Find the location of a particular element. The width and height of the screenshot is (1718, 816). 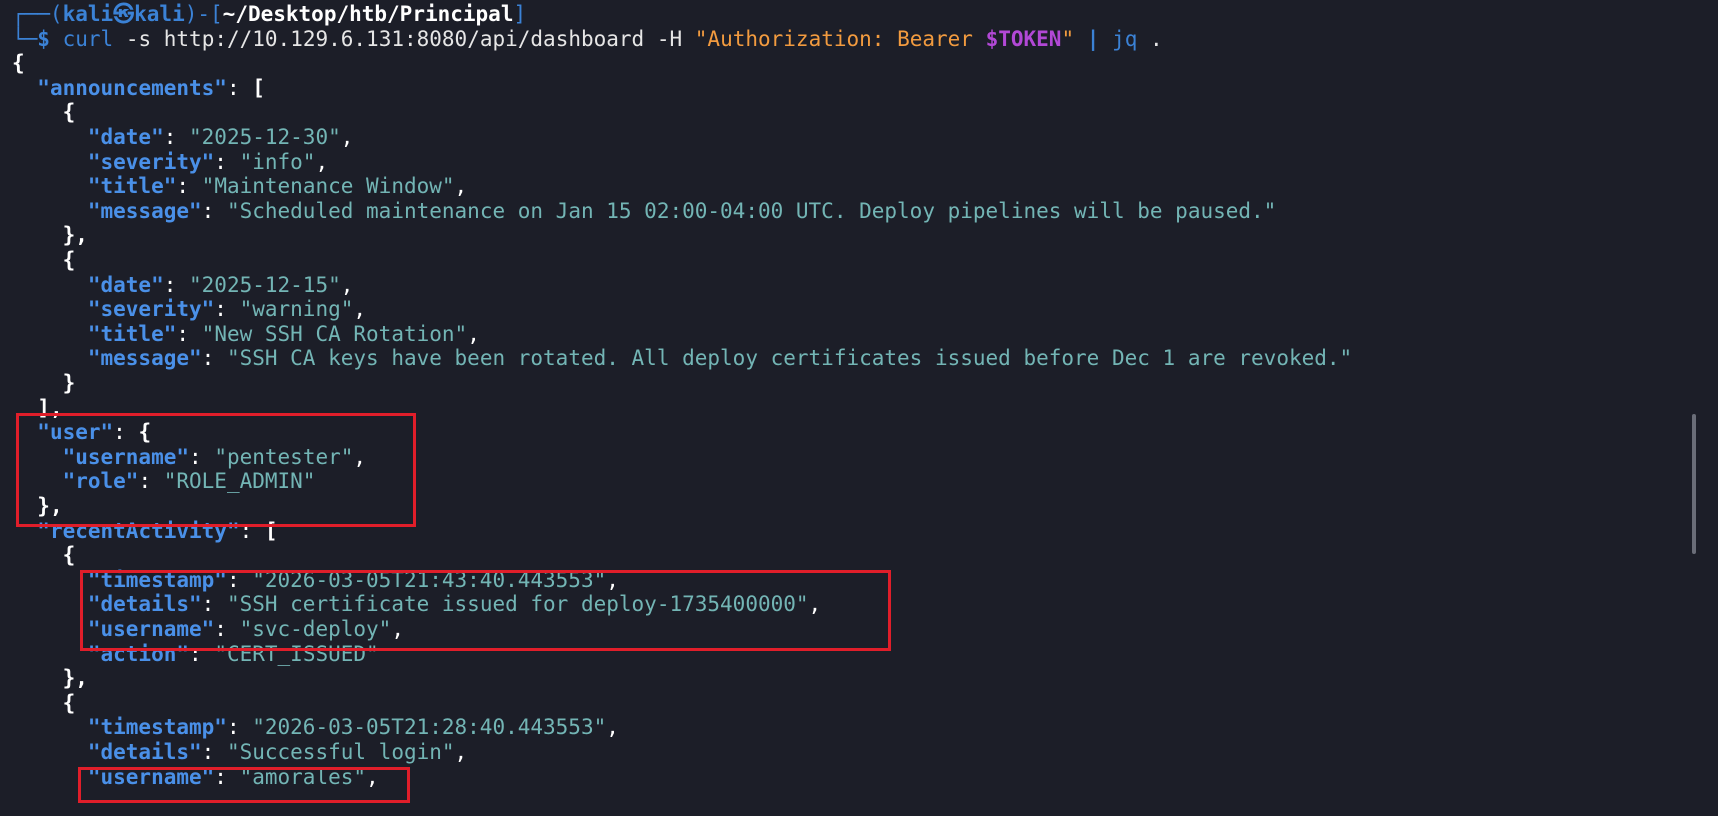

json-field: "username": "svc-deploy", is located at coordinates (245, 629).